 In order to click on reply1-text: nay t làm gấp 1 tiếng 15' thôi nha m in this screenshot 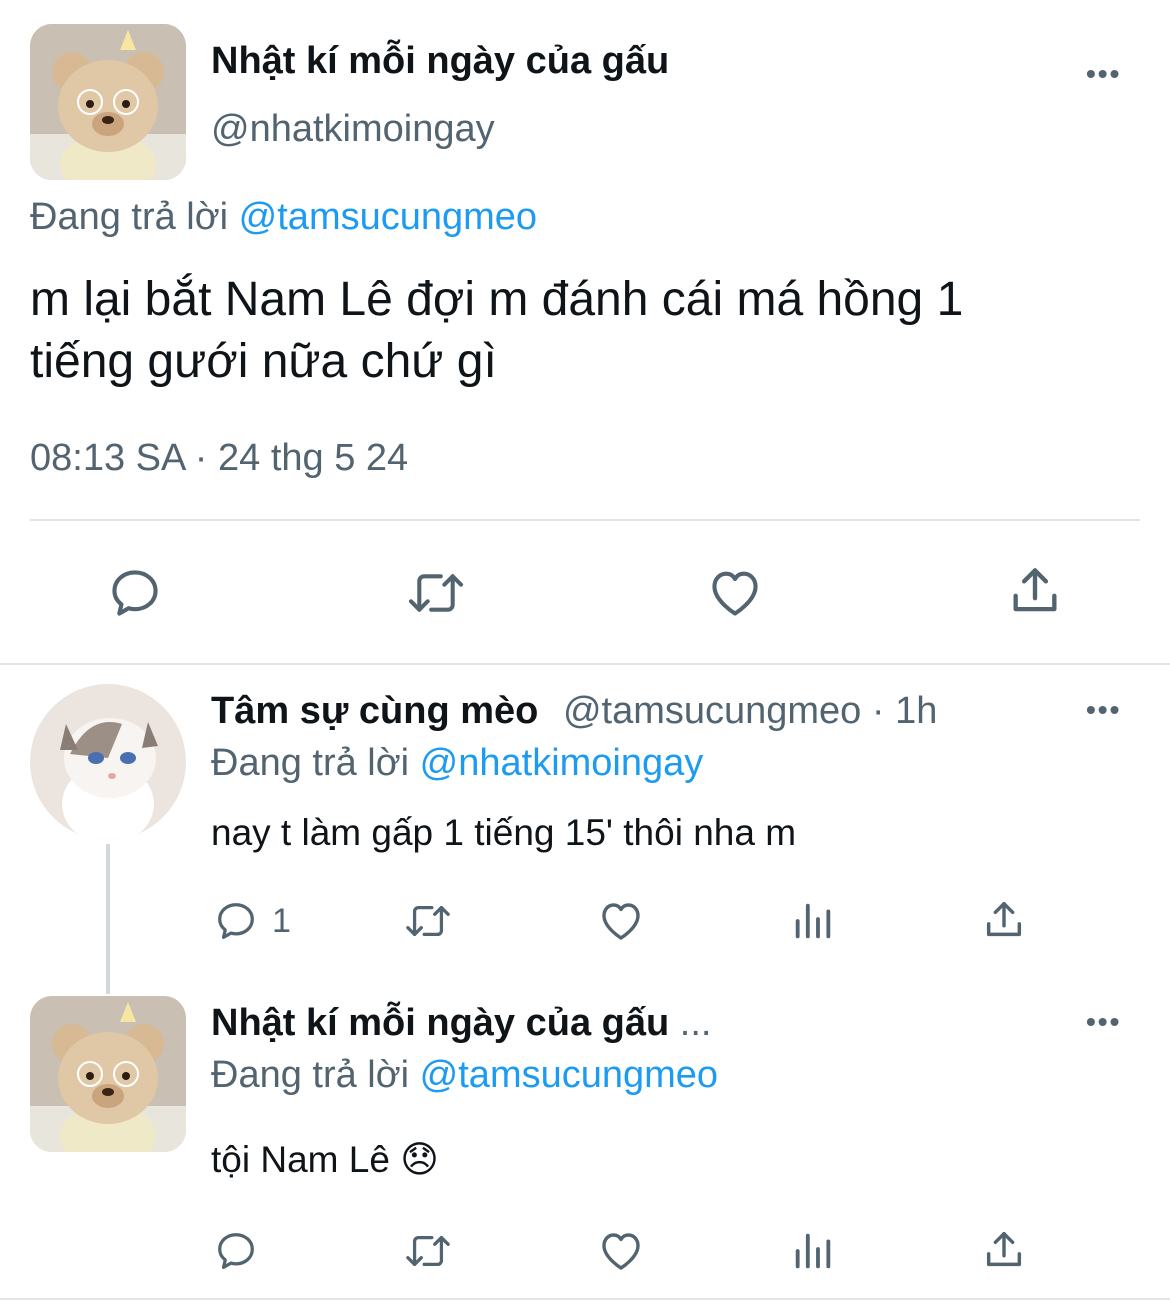, I will do `click(504, 832)`.